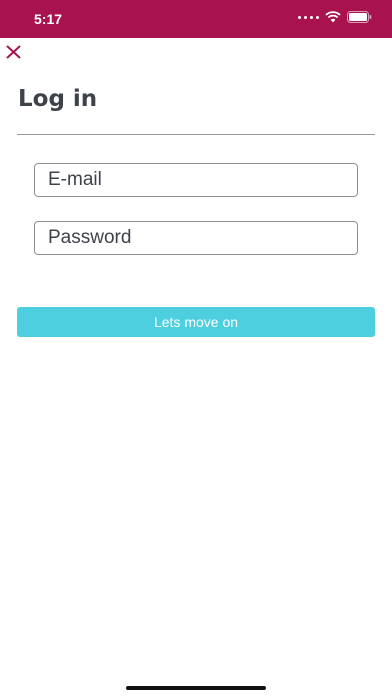  I want to click on status-time: 5:17, so click(48, 19).